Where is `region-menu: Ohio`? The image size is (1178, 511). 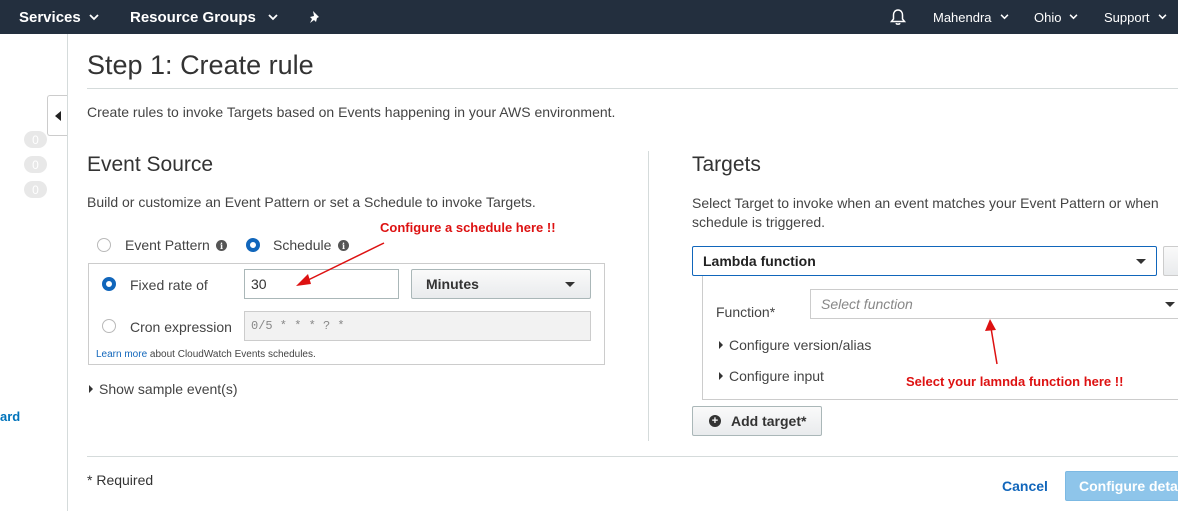 region-menu: Ohio is located at coordinates (1056, 17).